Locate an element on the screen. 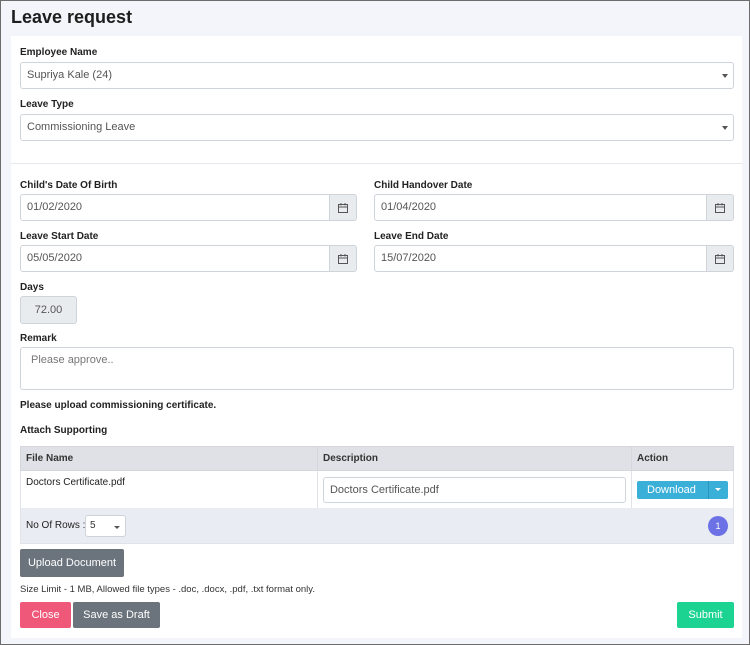 Image resolution: width=750 pixels, height=645 pixels. section-divider is located at coordinates (376, 163).